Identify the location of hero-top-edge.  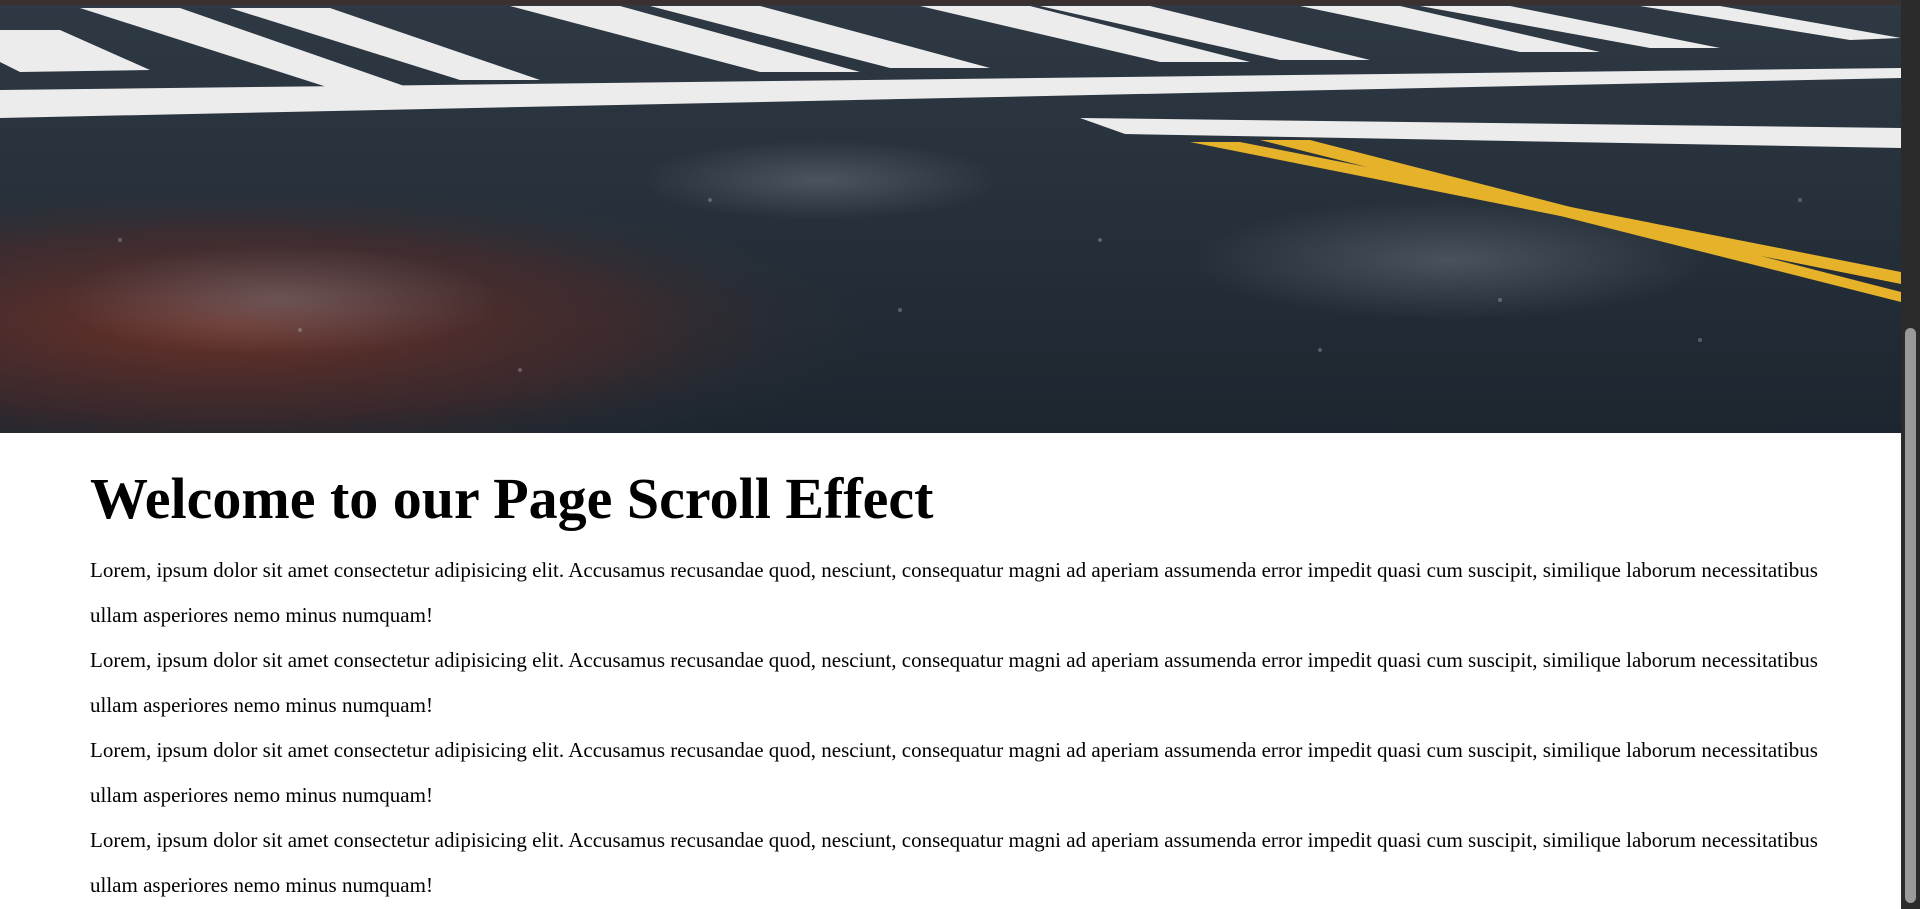
(950, 2).